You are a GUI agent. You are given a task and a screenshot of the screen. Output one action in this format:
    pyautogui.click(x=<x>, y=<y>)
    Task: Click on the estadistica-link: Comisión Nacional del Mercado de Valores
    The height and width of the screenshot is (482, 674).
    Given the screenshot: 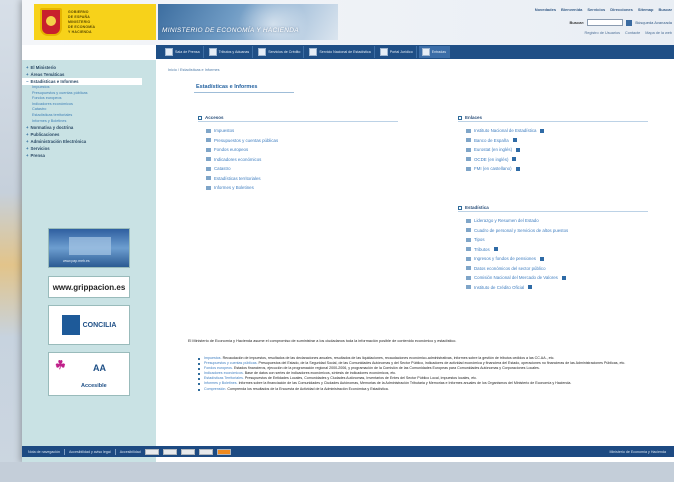 What is the action you would take?
    pyautogui.click(x=553, y=278)
    